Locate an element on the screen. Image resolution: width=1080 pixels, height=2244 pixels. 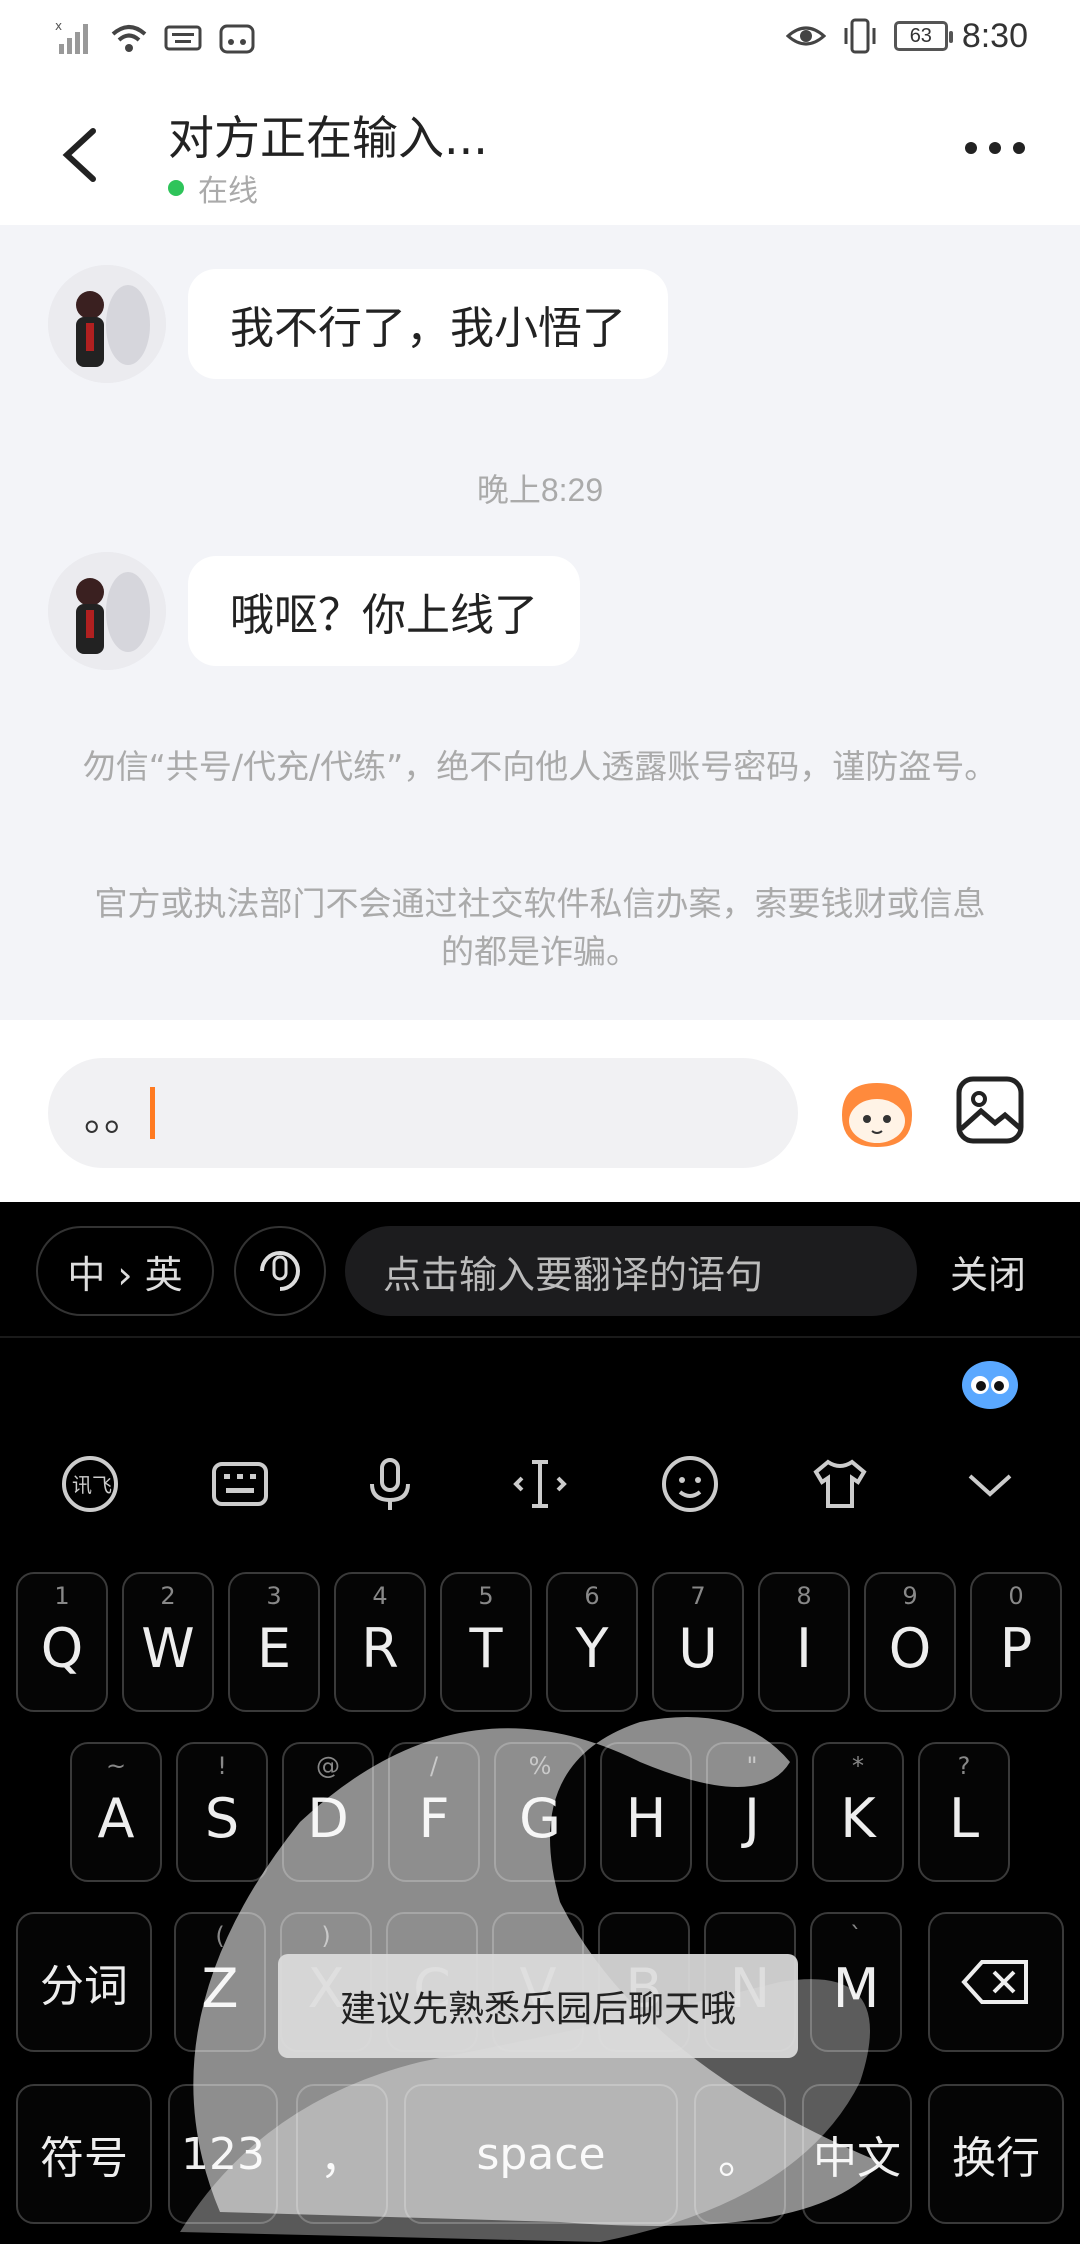
key-k: * K is located at coordinates (858, 1812).